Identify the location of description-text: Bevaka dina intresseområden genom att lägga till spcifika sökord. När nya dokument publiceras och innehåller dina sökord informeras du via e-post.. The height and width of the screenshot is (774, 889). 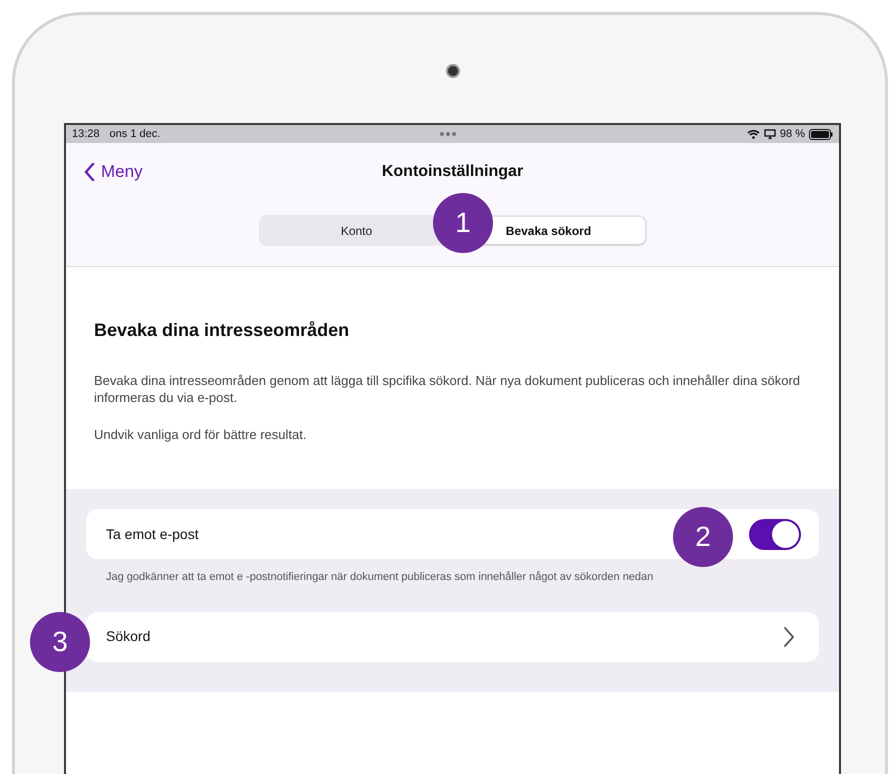
(448, 389).